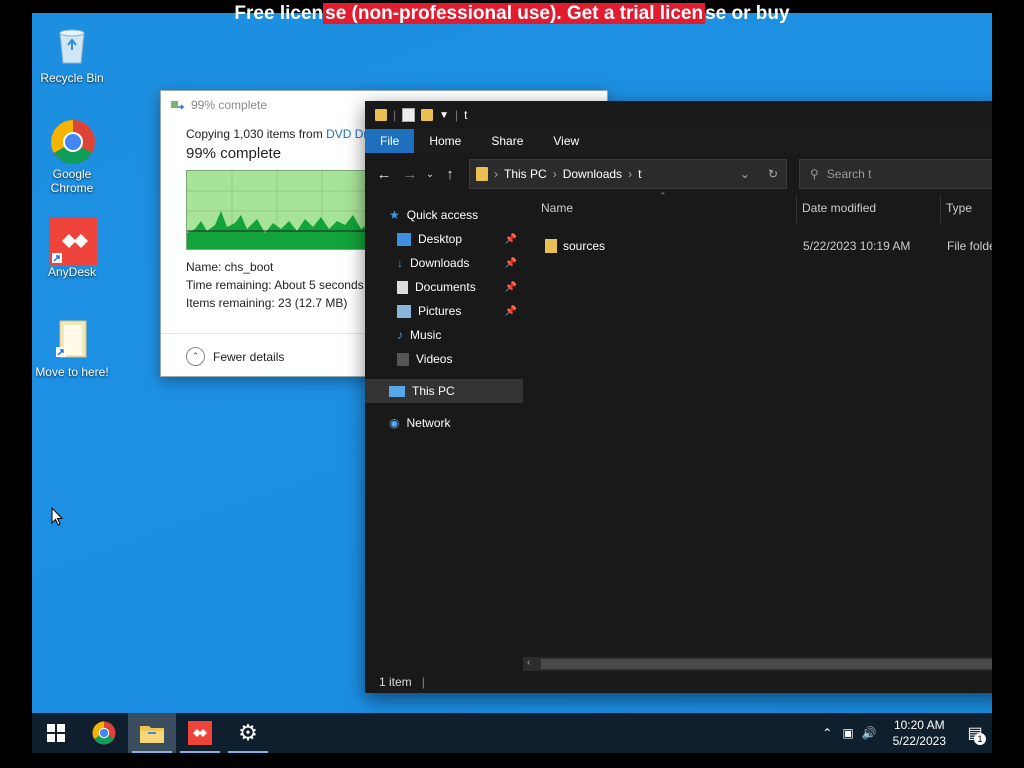 The width and height of the screenshot is (1024, 768). What do you see at coordinates (426, 335) in the screenshot?
I see `nav-label: Music` at bounding box center [426, 335].